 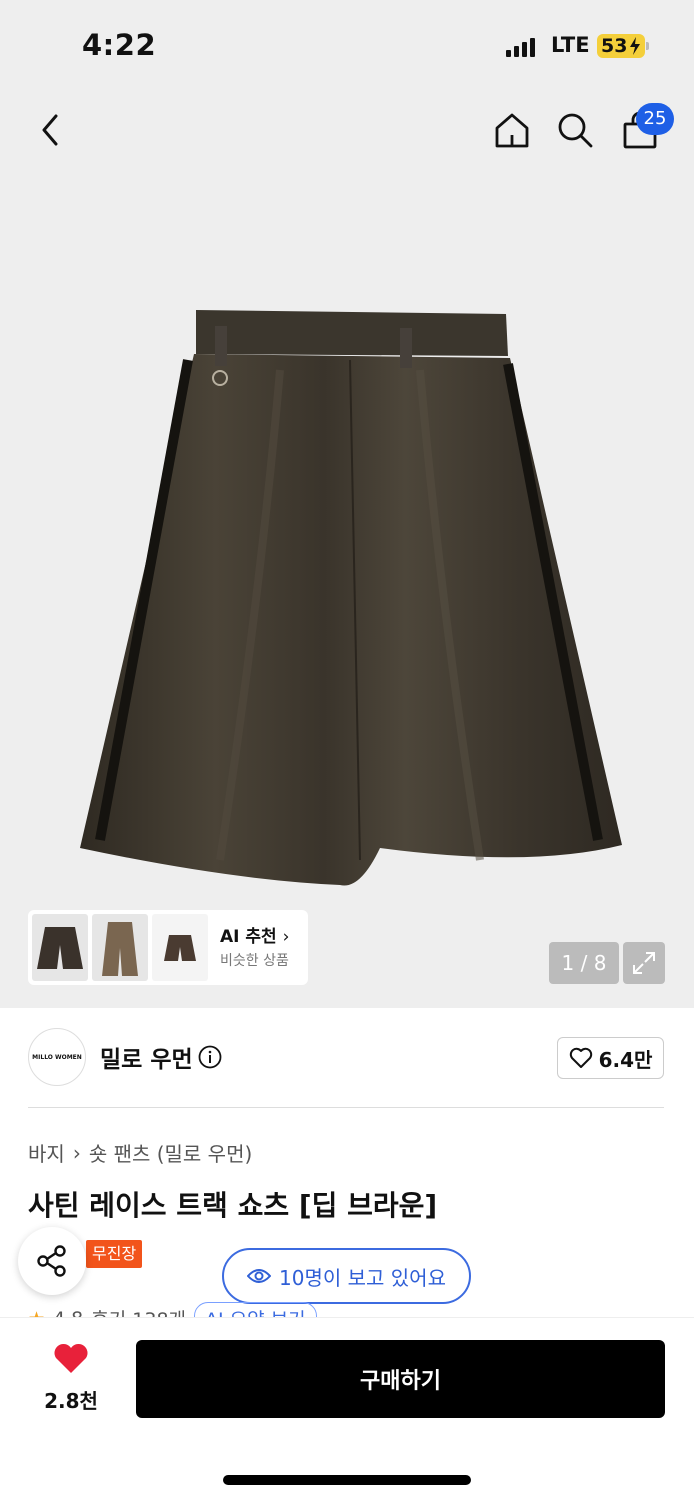 I want to click on cart-count-badge: 25, so click(x=655, y=119).